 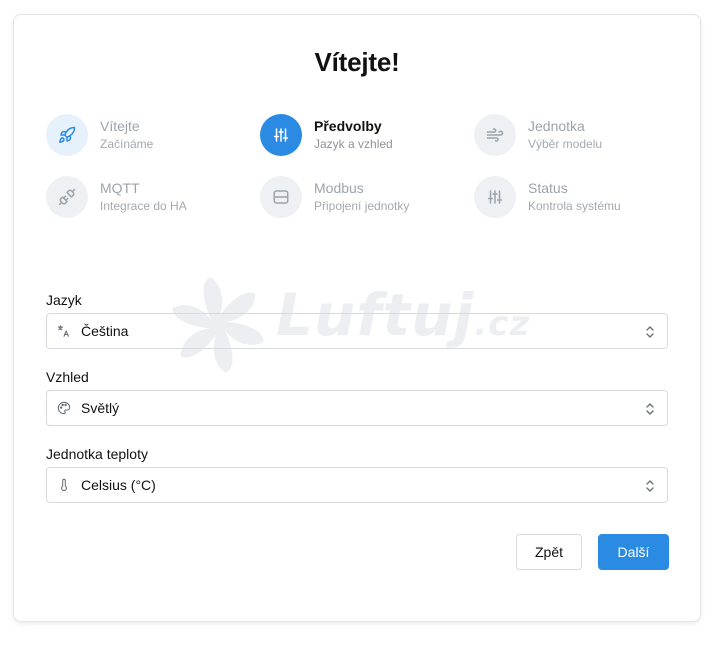 What do you see at coordinates (120, 126) in the screenshot?
I see `step-title: Vítejte` at bounding box center [120, 126].